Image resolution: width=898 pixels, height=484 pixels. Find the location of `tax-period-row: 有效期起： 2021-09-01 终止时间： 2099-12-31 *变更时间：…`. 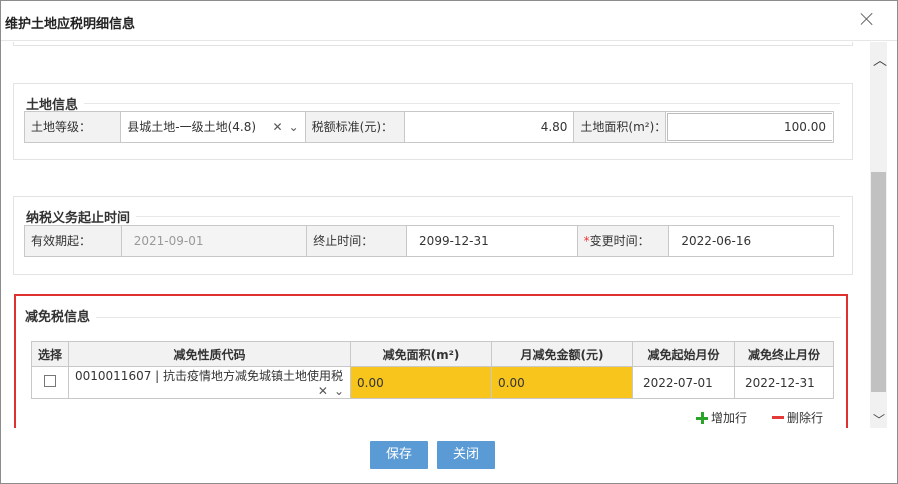

tax-period-row: 有效期起： 2021-09-01 终止时间： 2099-12-31 *变更时间：… is located at coordinates (429, 241).